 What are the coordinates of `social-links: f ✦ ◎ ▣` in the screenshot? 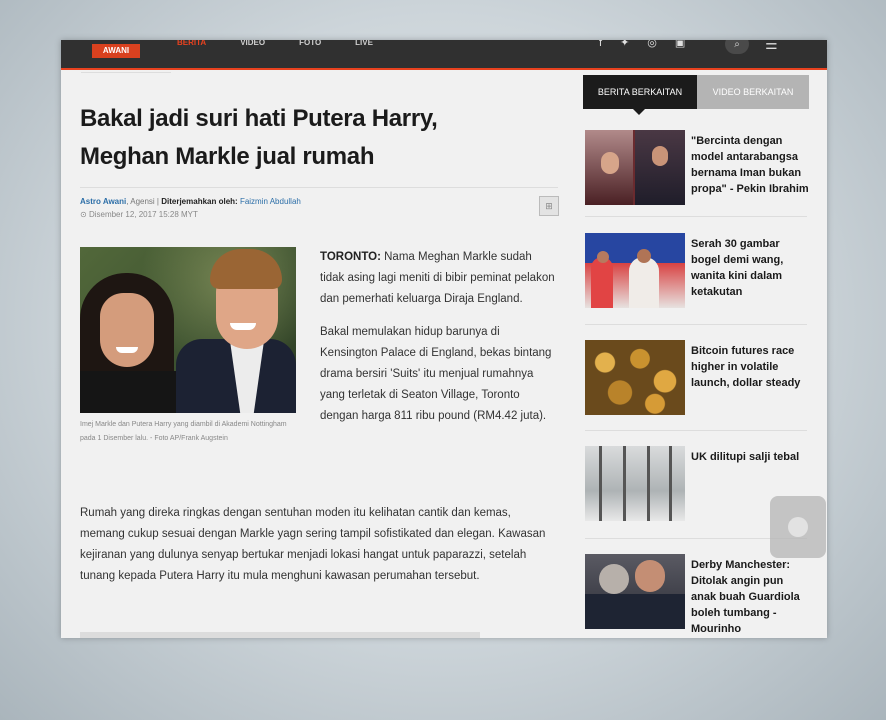 It's located at (642, 44).